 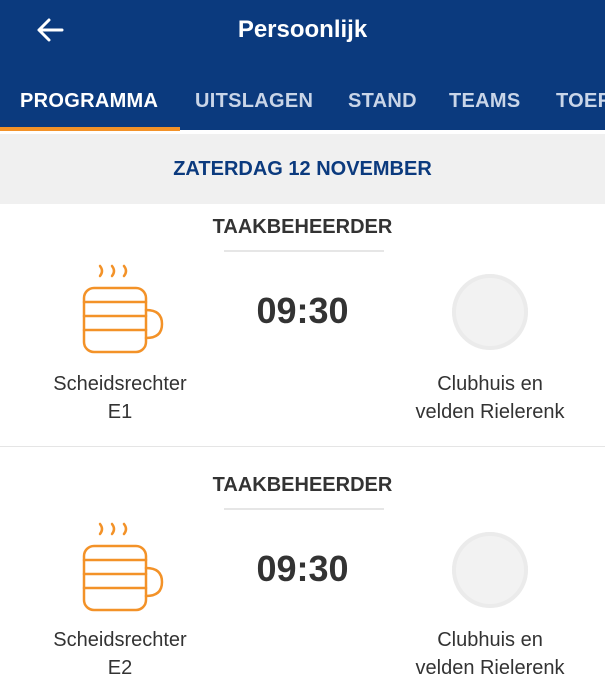 I want to click on tab-stand: STAND, so click(x=382, y=106).